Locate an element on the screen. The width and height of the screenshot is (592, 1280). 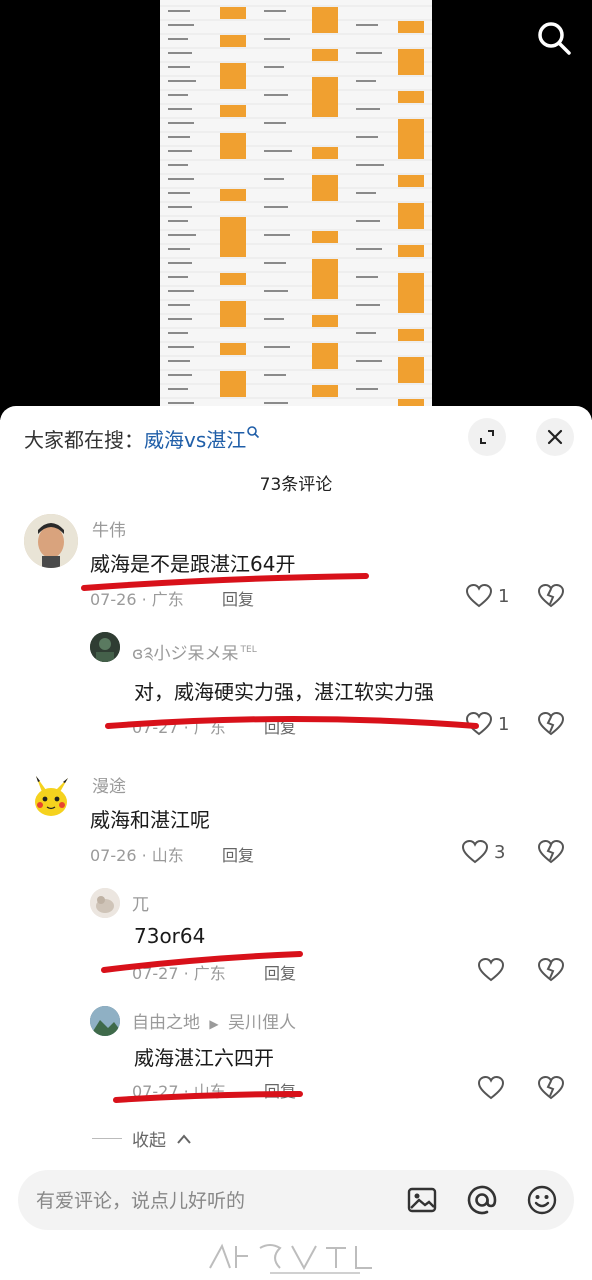
avatar-pikachu is located at coordinates (51, 797).